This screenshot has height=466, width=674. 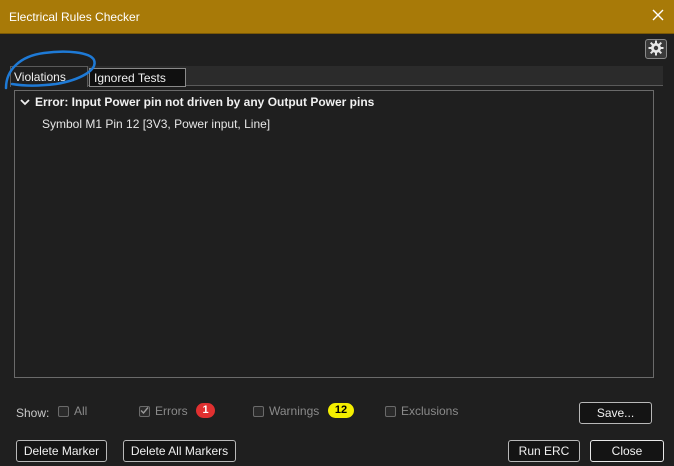 What do you see at coordinates (171, 411) in the screenshot?
I see `filter-errors-label: Errors` at bounding box center [171, 411].